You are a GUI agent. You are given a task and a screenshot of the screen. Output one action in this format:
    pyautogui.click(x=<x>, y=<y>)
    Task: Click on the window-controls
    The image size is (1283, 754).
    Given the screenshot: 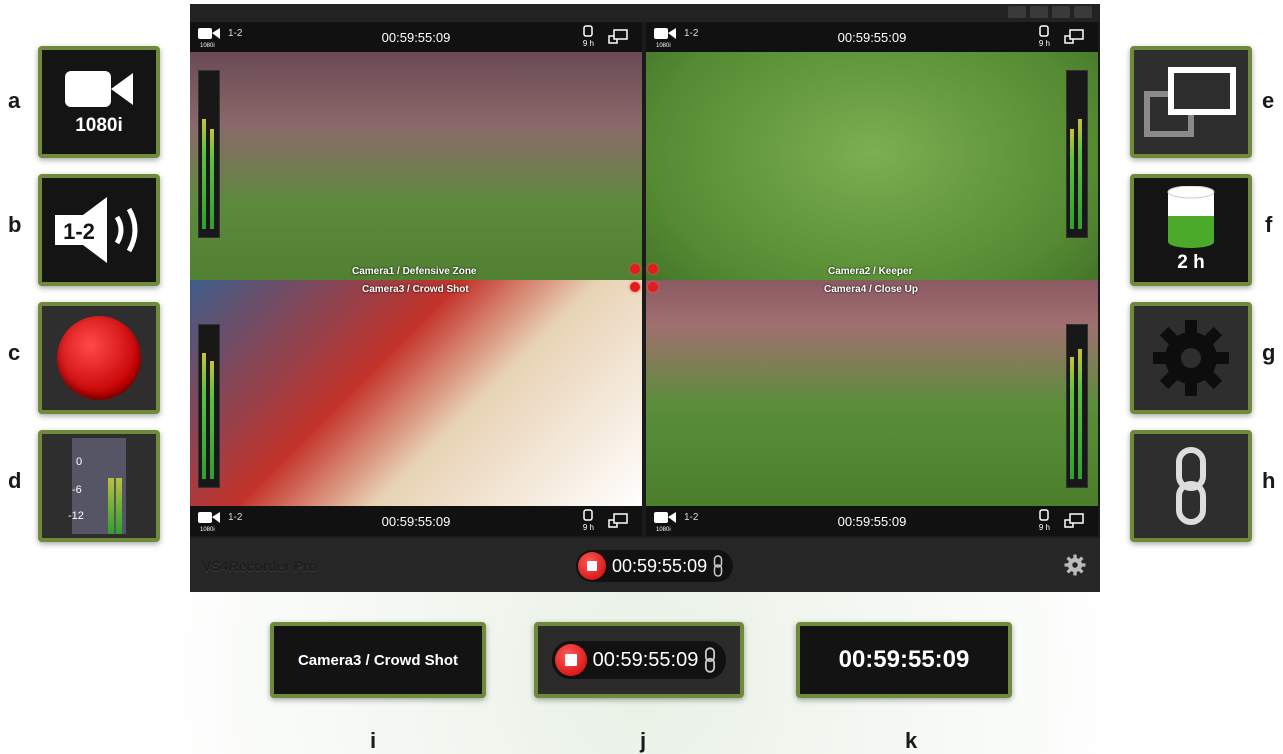 What is the action you would take?
    pyautogui.click(x=1050, y=12)
    